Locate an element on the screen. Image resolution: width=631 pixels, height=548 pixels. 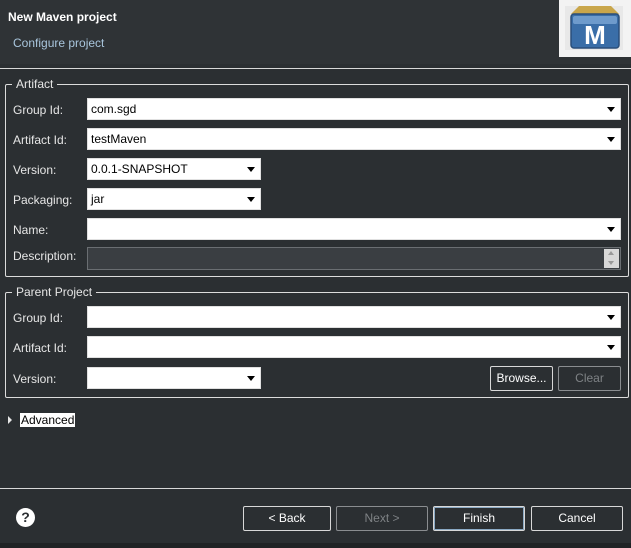
parent-artifact-id-label: Artifact Id: is located at coordinates (40, 348).